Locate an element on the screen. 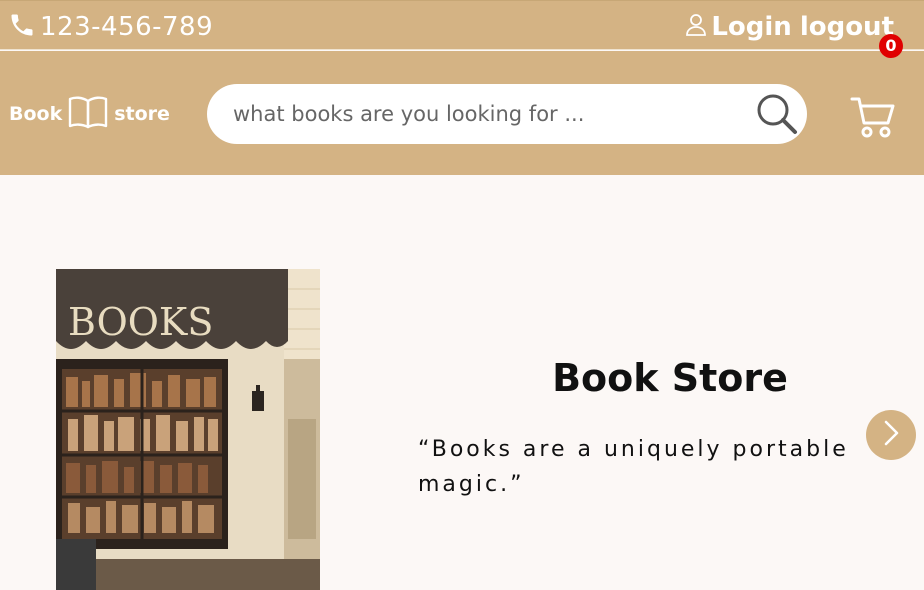 The image size is (924, 590). auth-links: Login logout is located at coordinates (789, 27).